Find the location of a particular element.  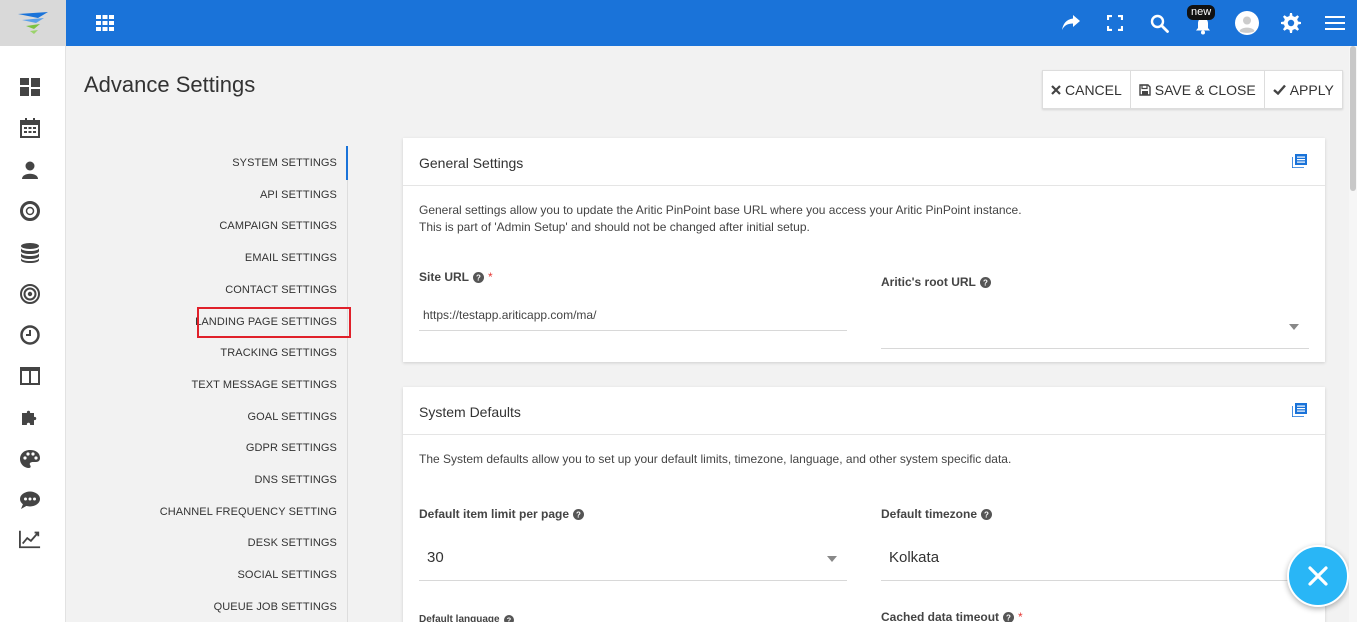

cancel-button: CANCEL is located at coordinates (1087, 89).